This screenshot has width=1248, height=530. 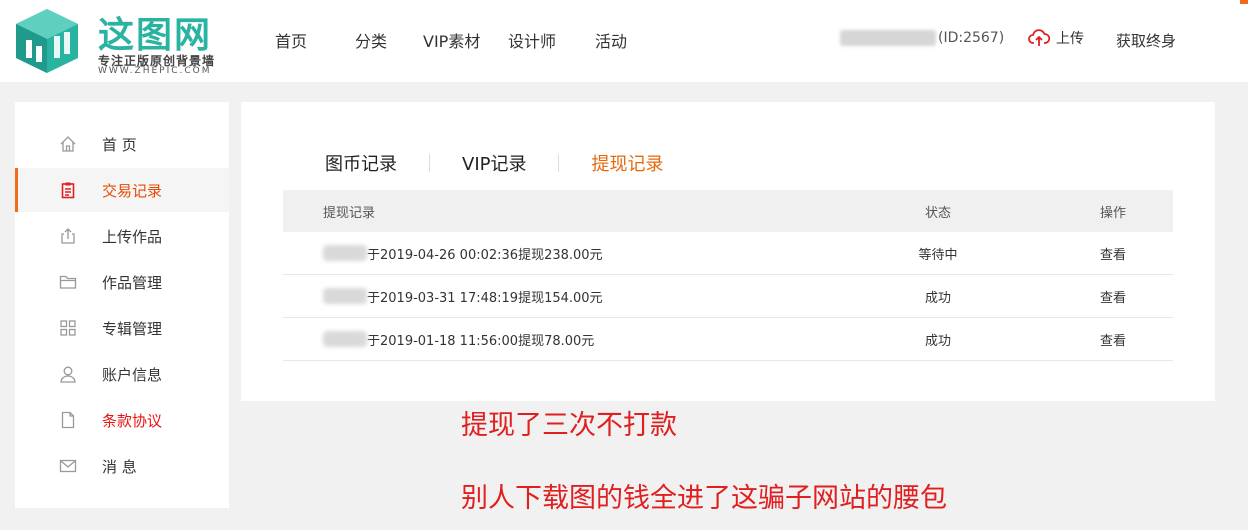 What do you see at coordinates (1244, 2) in the screenshot?
I see `corner-marker` at bounding box center [1244, 2].